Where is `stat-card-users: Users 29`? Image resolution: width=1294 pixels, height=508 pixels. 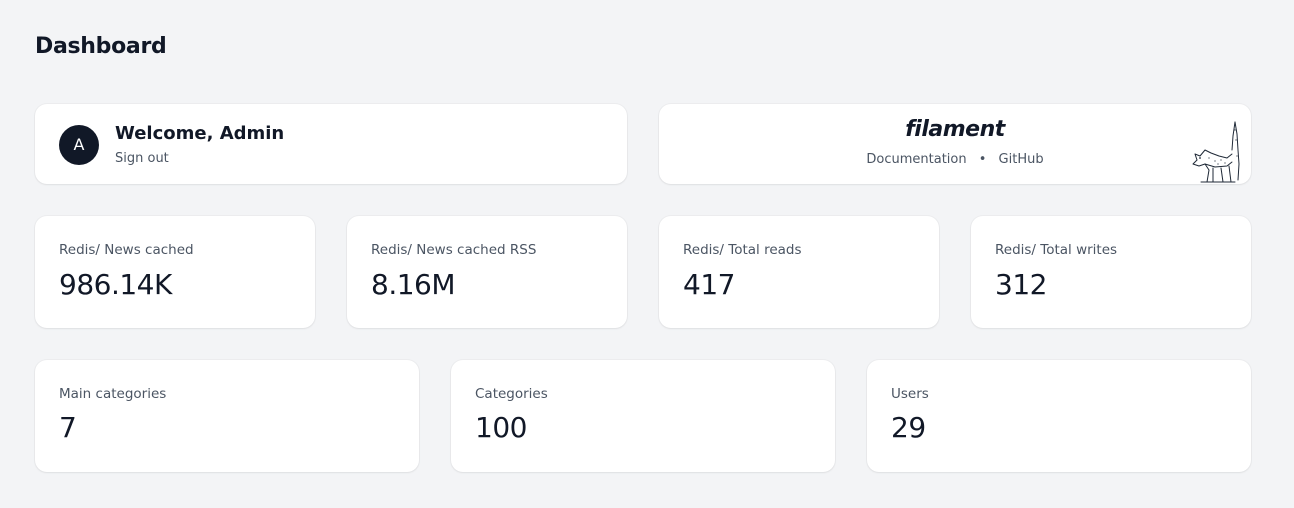
stat-card-users: Users 29 is located at coordinates (1059, 416).